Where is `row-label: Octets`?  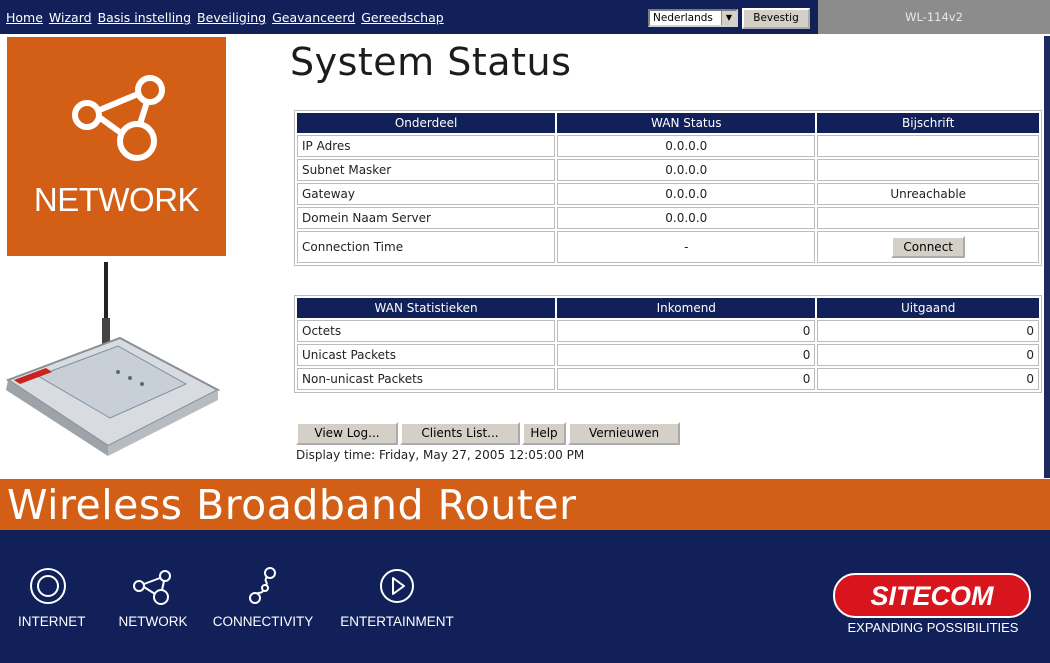 row-label: Octets is located at coordinates (426, 331).